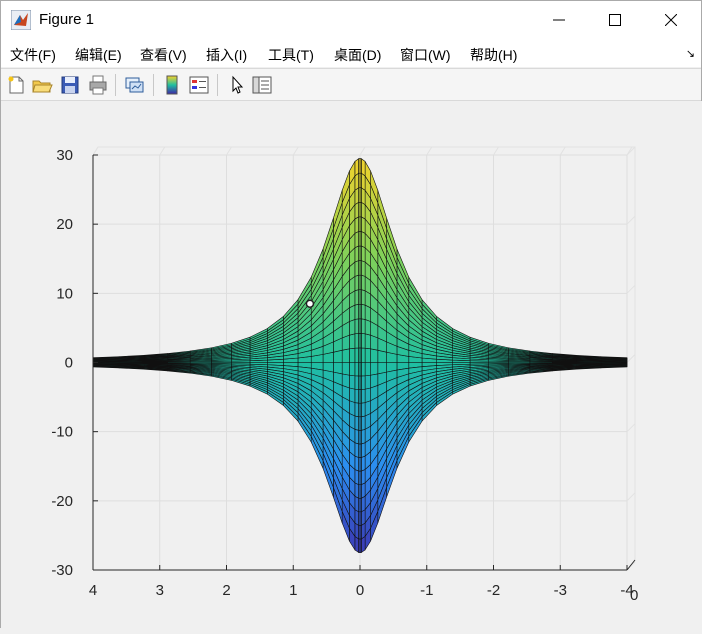 This screenshot has height=634, width=702. What do you see at coordinates (62, 432) in the screenshot?
I see `z-tick-label: -10` at bounding box center [62, 432].